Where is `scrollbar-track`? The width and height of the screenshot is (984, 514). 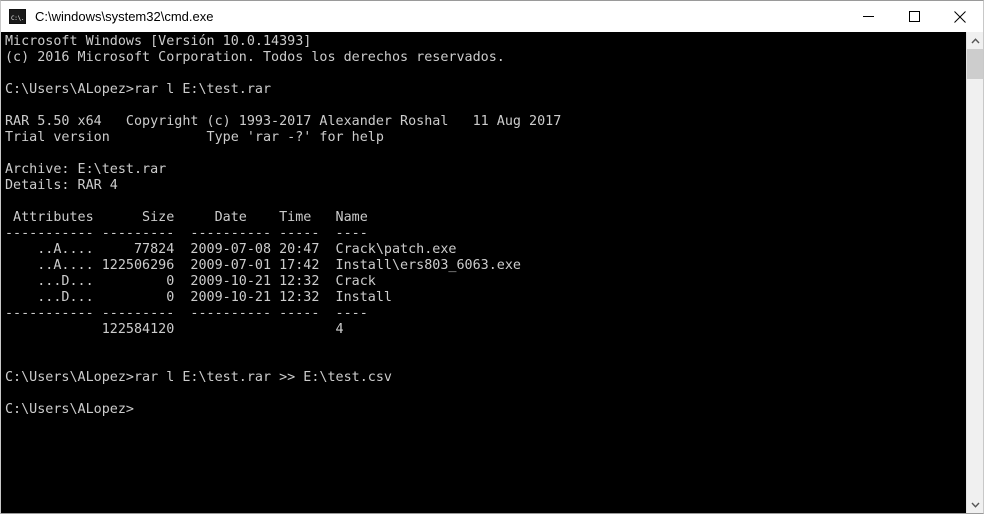
scrollbar-track is located at coordinates (975, 272).